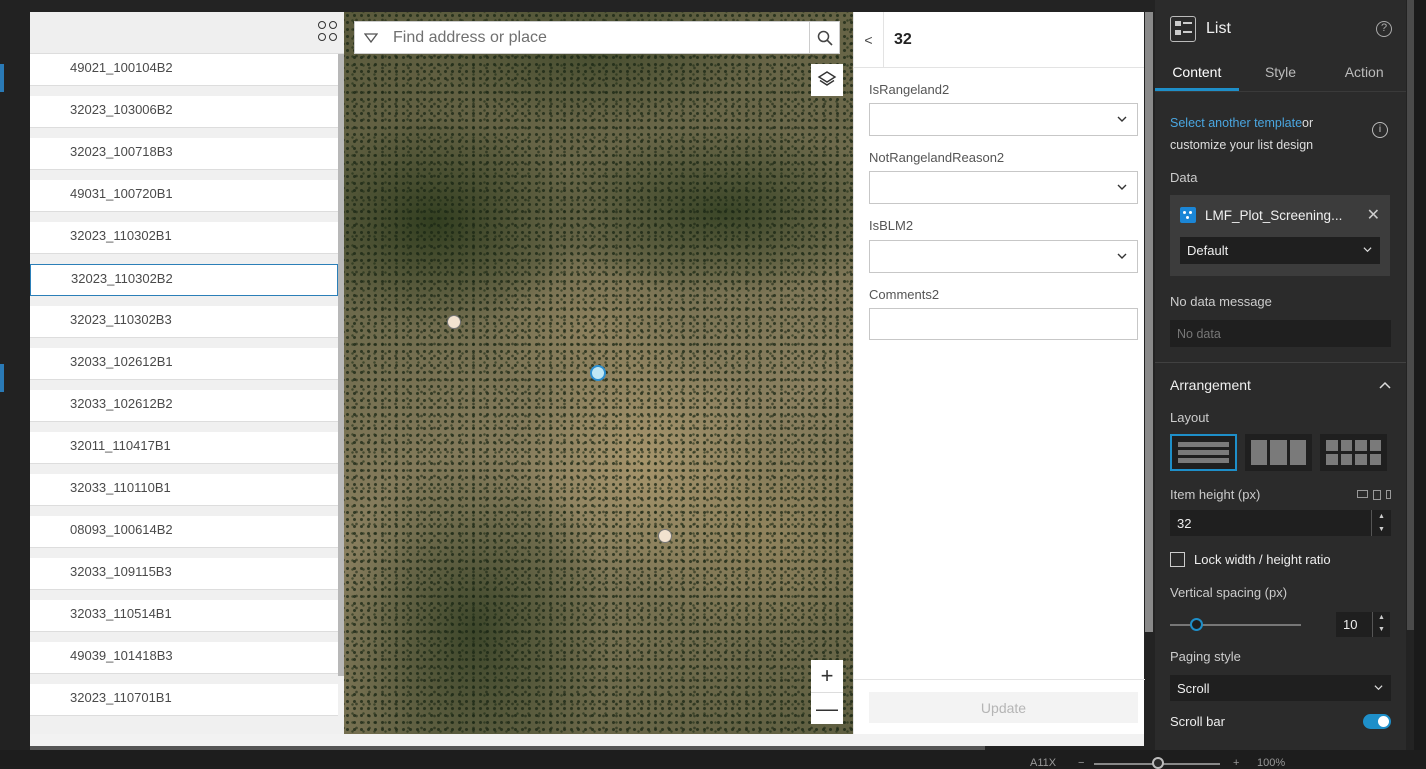 The width and height of the screenshot is (1426, 769). I want to click on scrollbar-toggle, so click(1377, 721).